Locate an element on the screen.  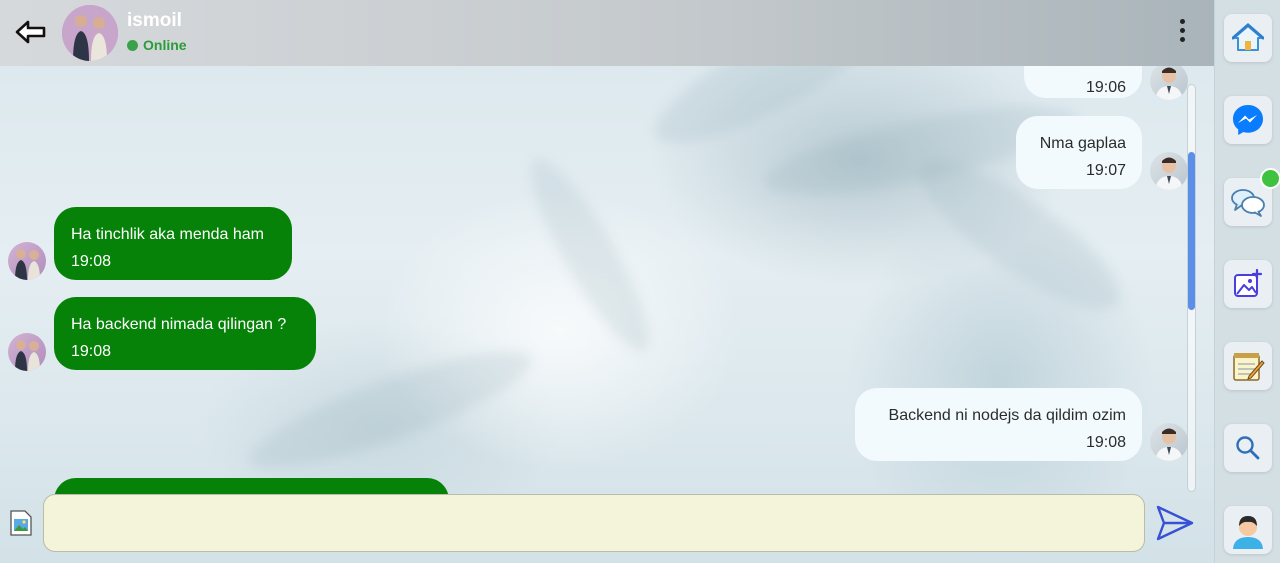
message-bubble-incoming: Ha tinchlik aka menda ham 19:08 is located at coordinates (173, 243).